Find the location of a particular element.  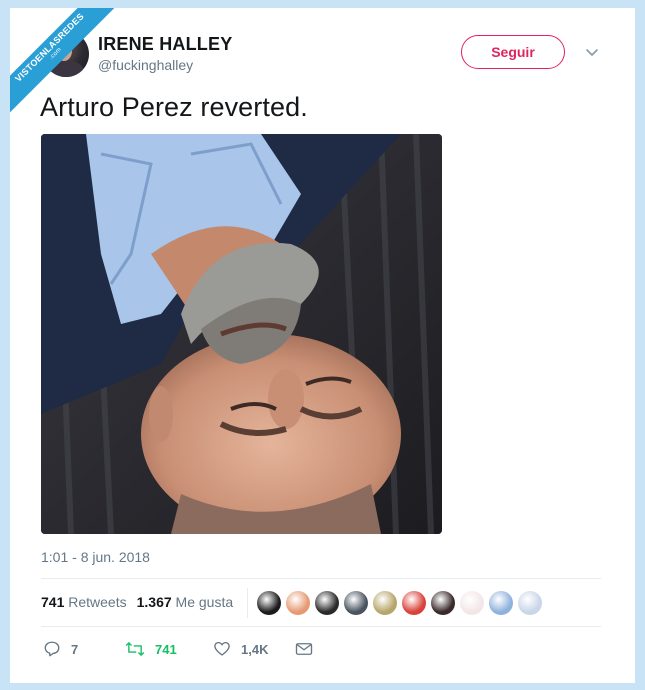

like-count: 1,4K is located at coordinates (255, 649).